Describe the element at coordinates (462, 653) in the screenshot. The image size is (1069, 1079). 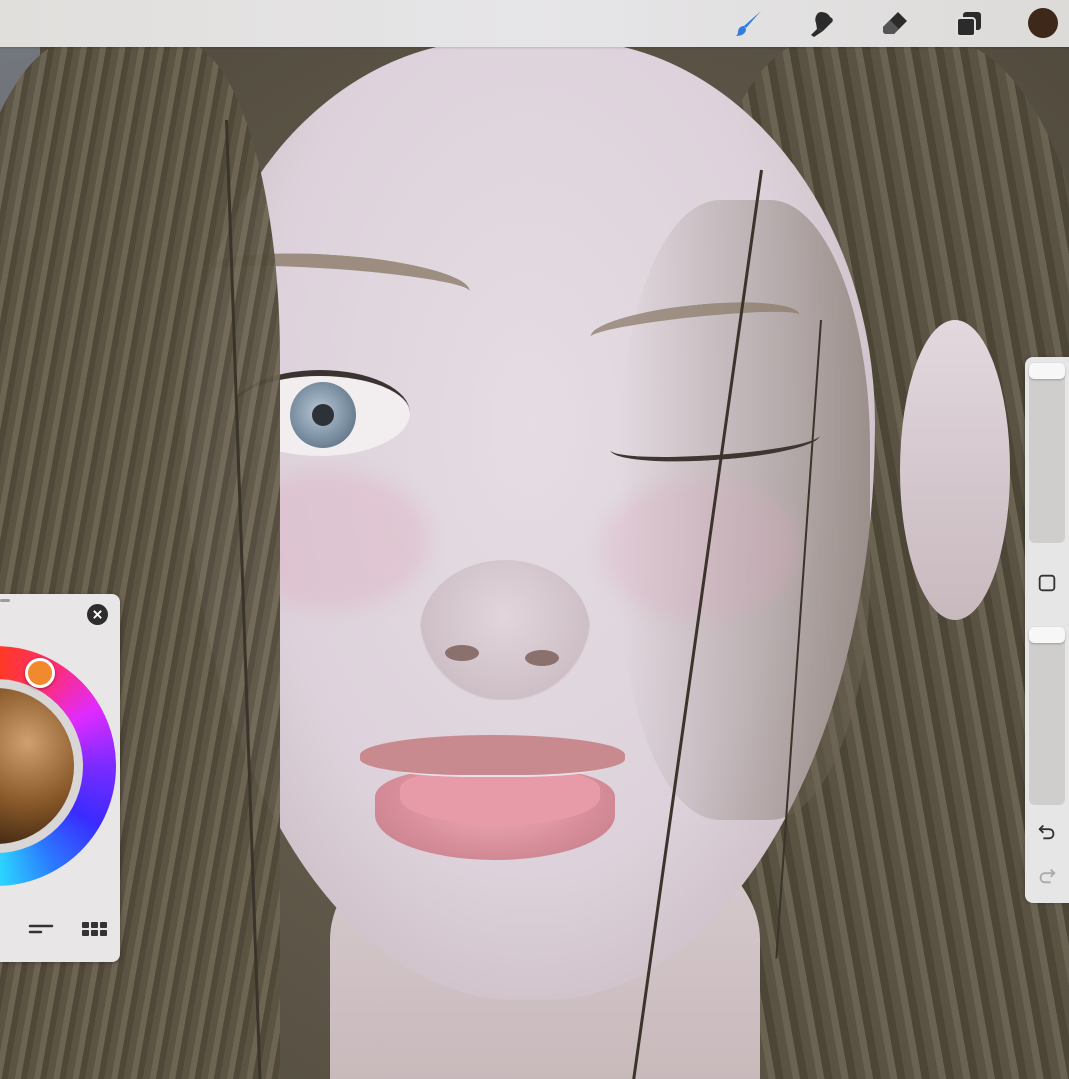
I see `nostril-left` at that location.